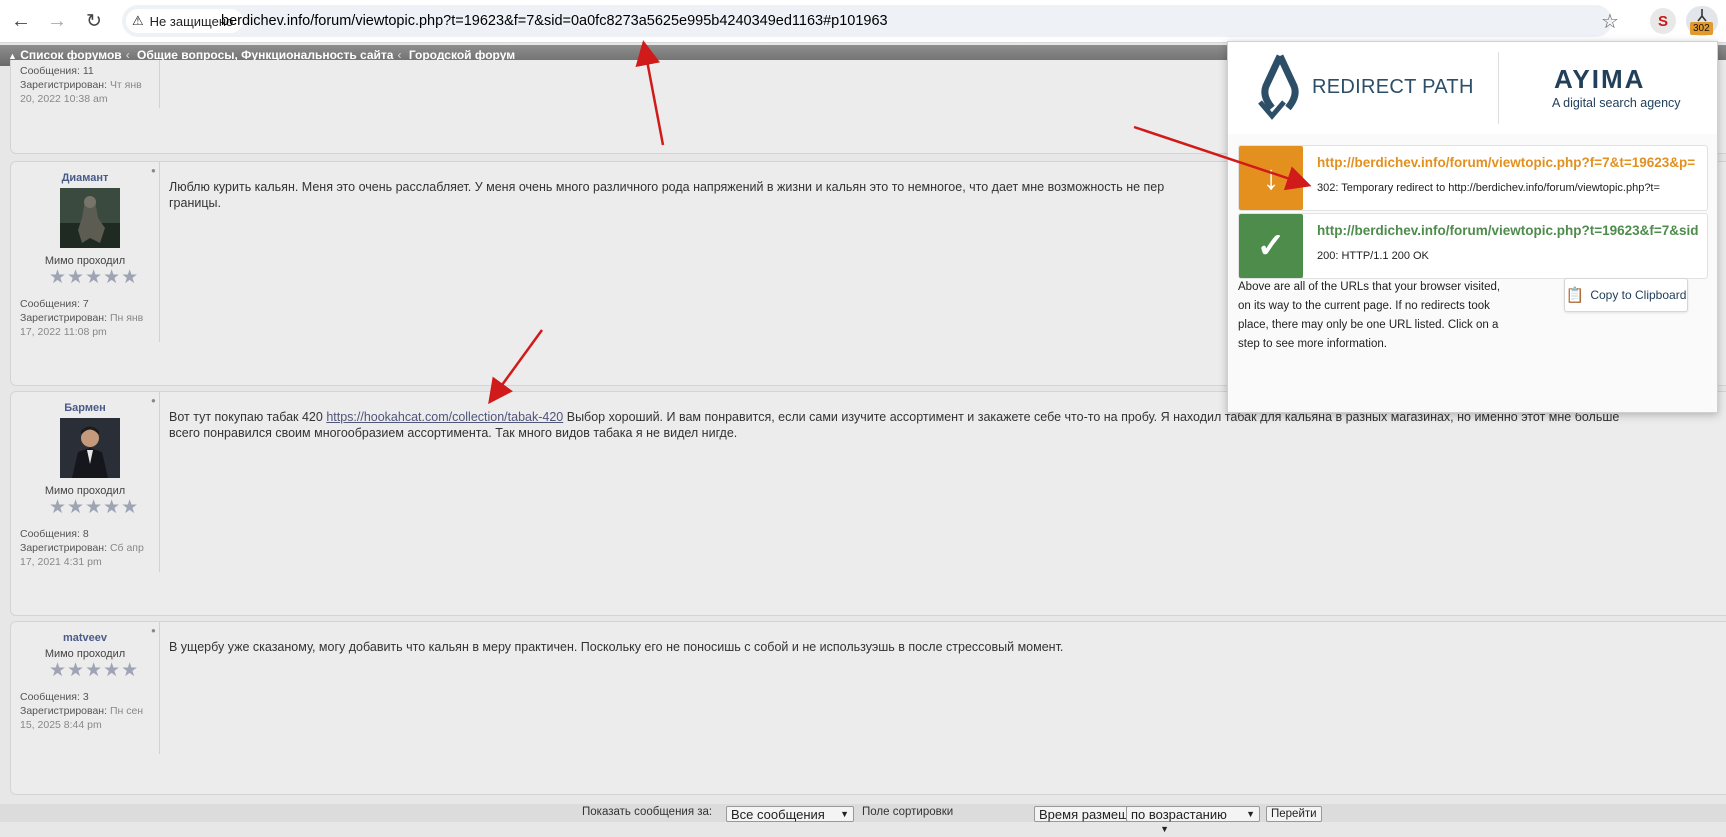  I want to click on go-button: Перейти, so click(1294, 814).